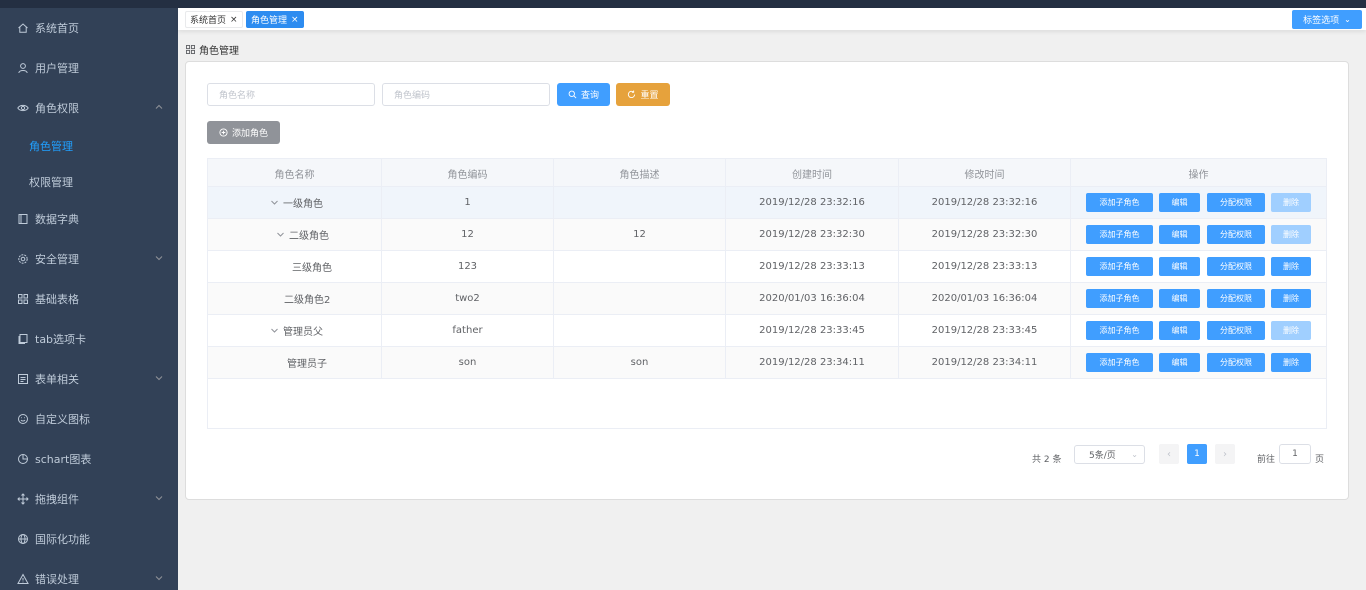  I want to click on reset-button: 重置, so click(643, 94).